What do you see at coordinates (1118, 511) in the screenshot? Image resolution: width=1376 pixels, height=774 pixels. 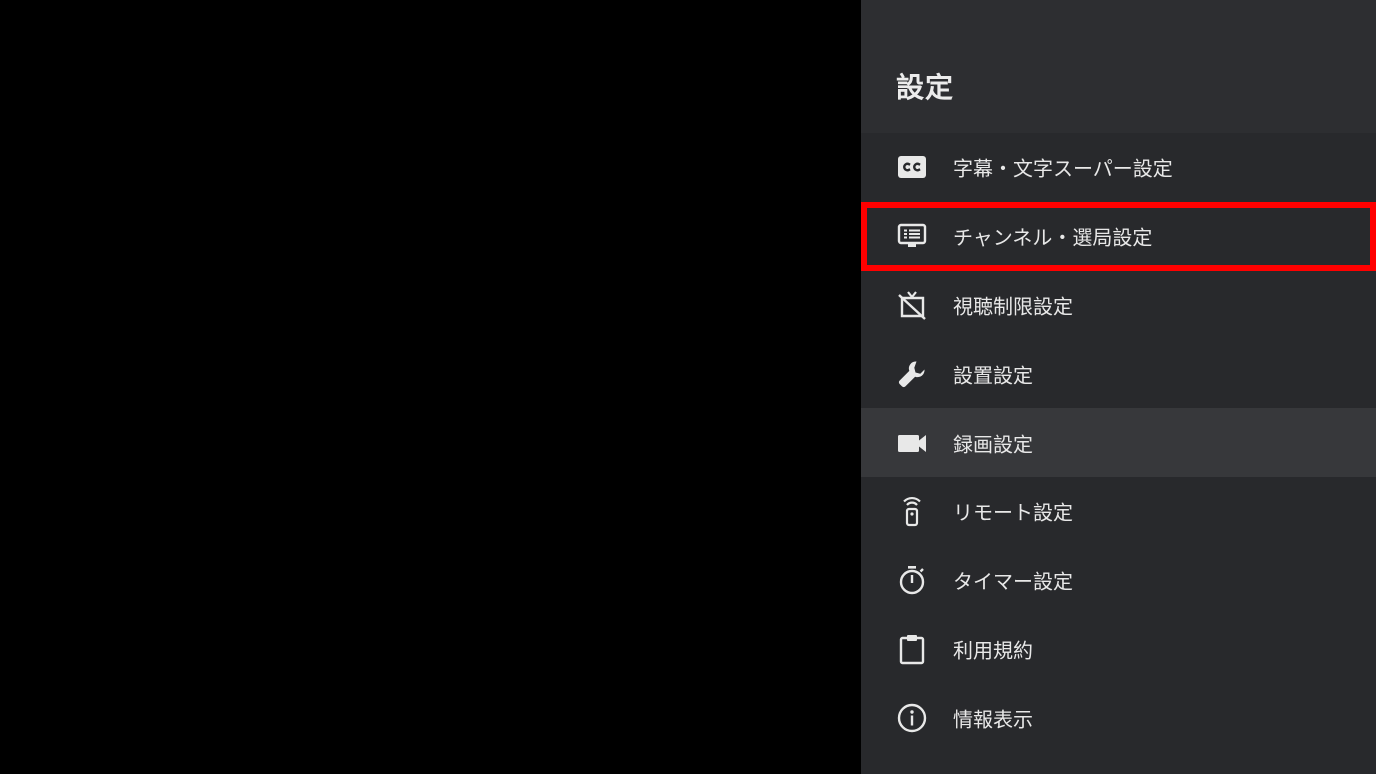 I see `menu-item-remote-settings: リモート設定` at bounding box center [1118, 511].